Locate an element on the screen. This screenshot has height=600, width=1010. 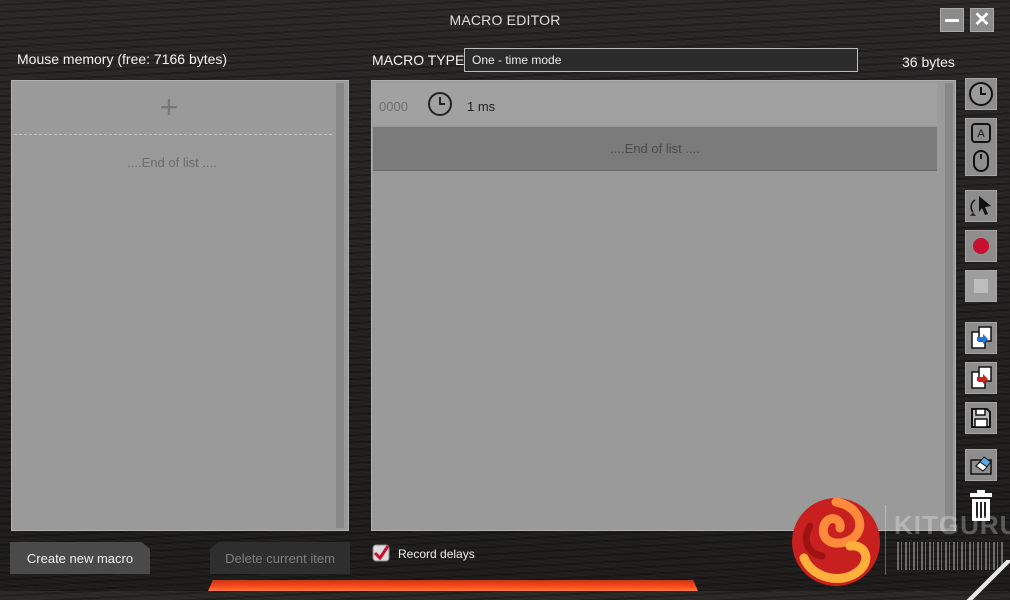
stop-button is located at coordinates (981, 286).